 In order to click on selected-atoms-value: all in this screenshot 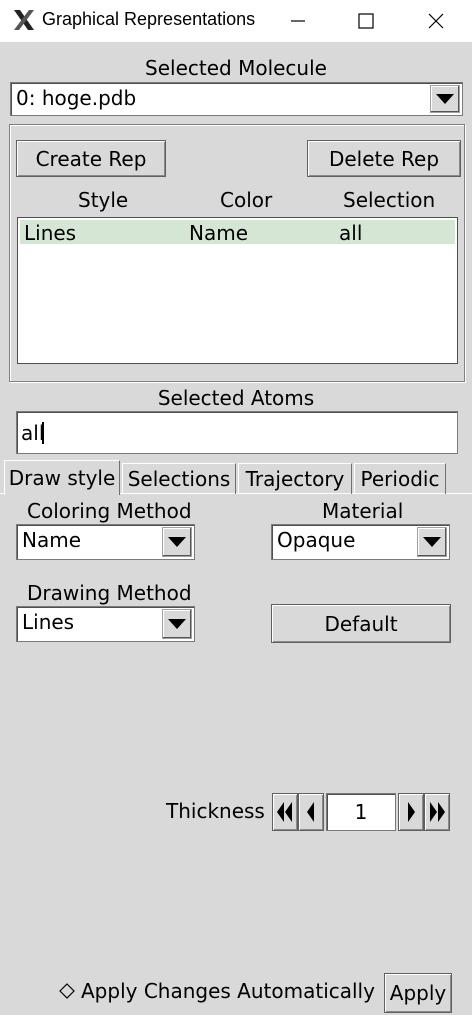, I will do `click(33, 433)`.